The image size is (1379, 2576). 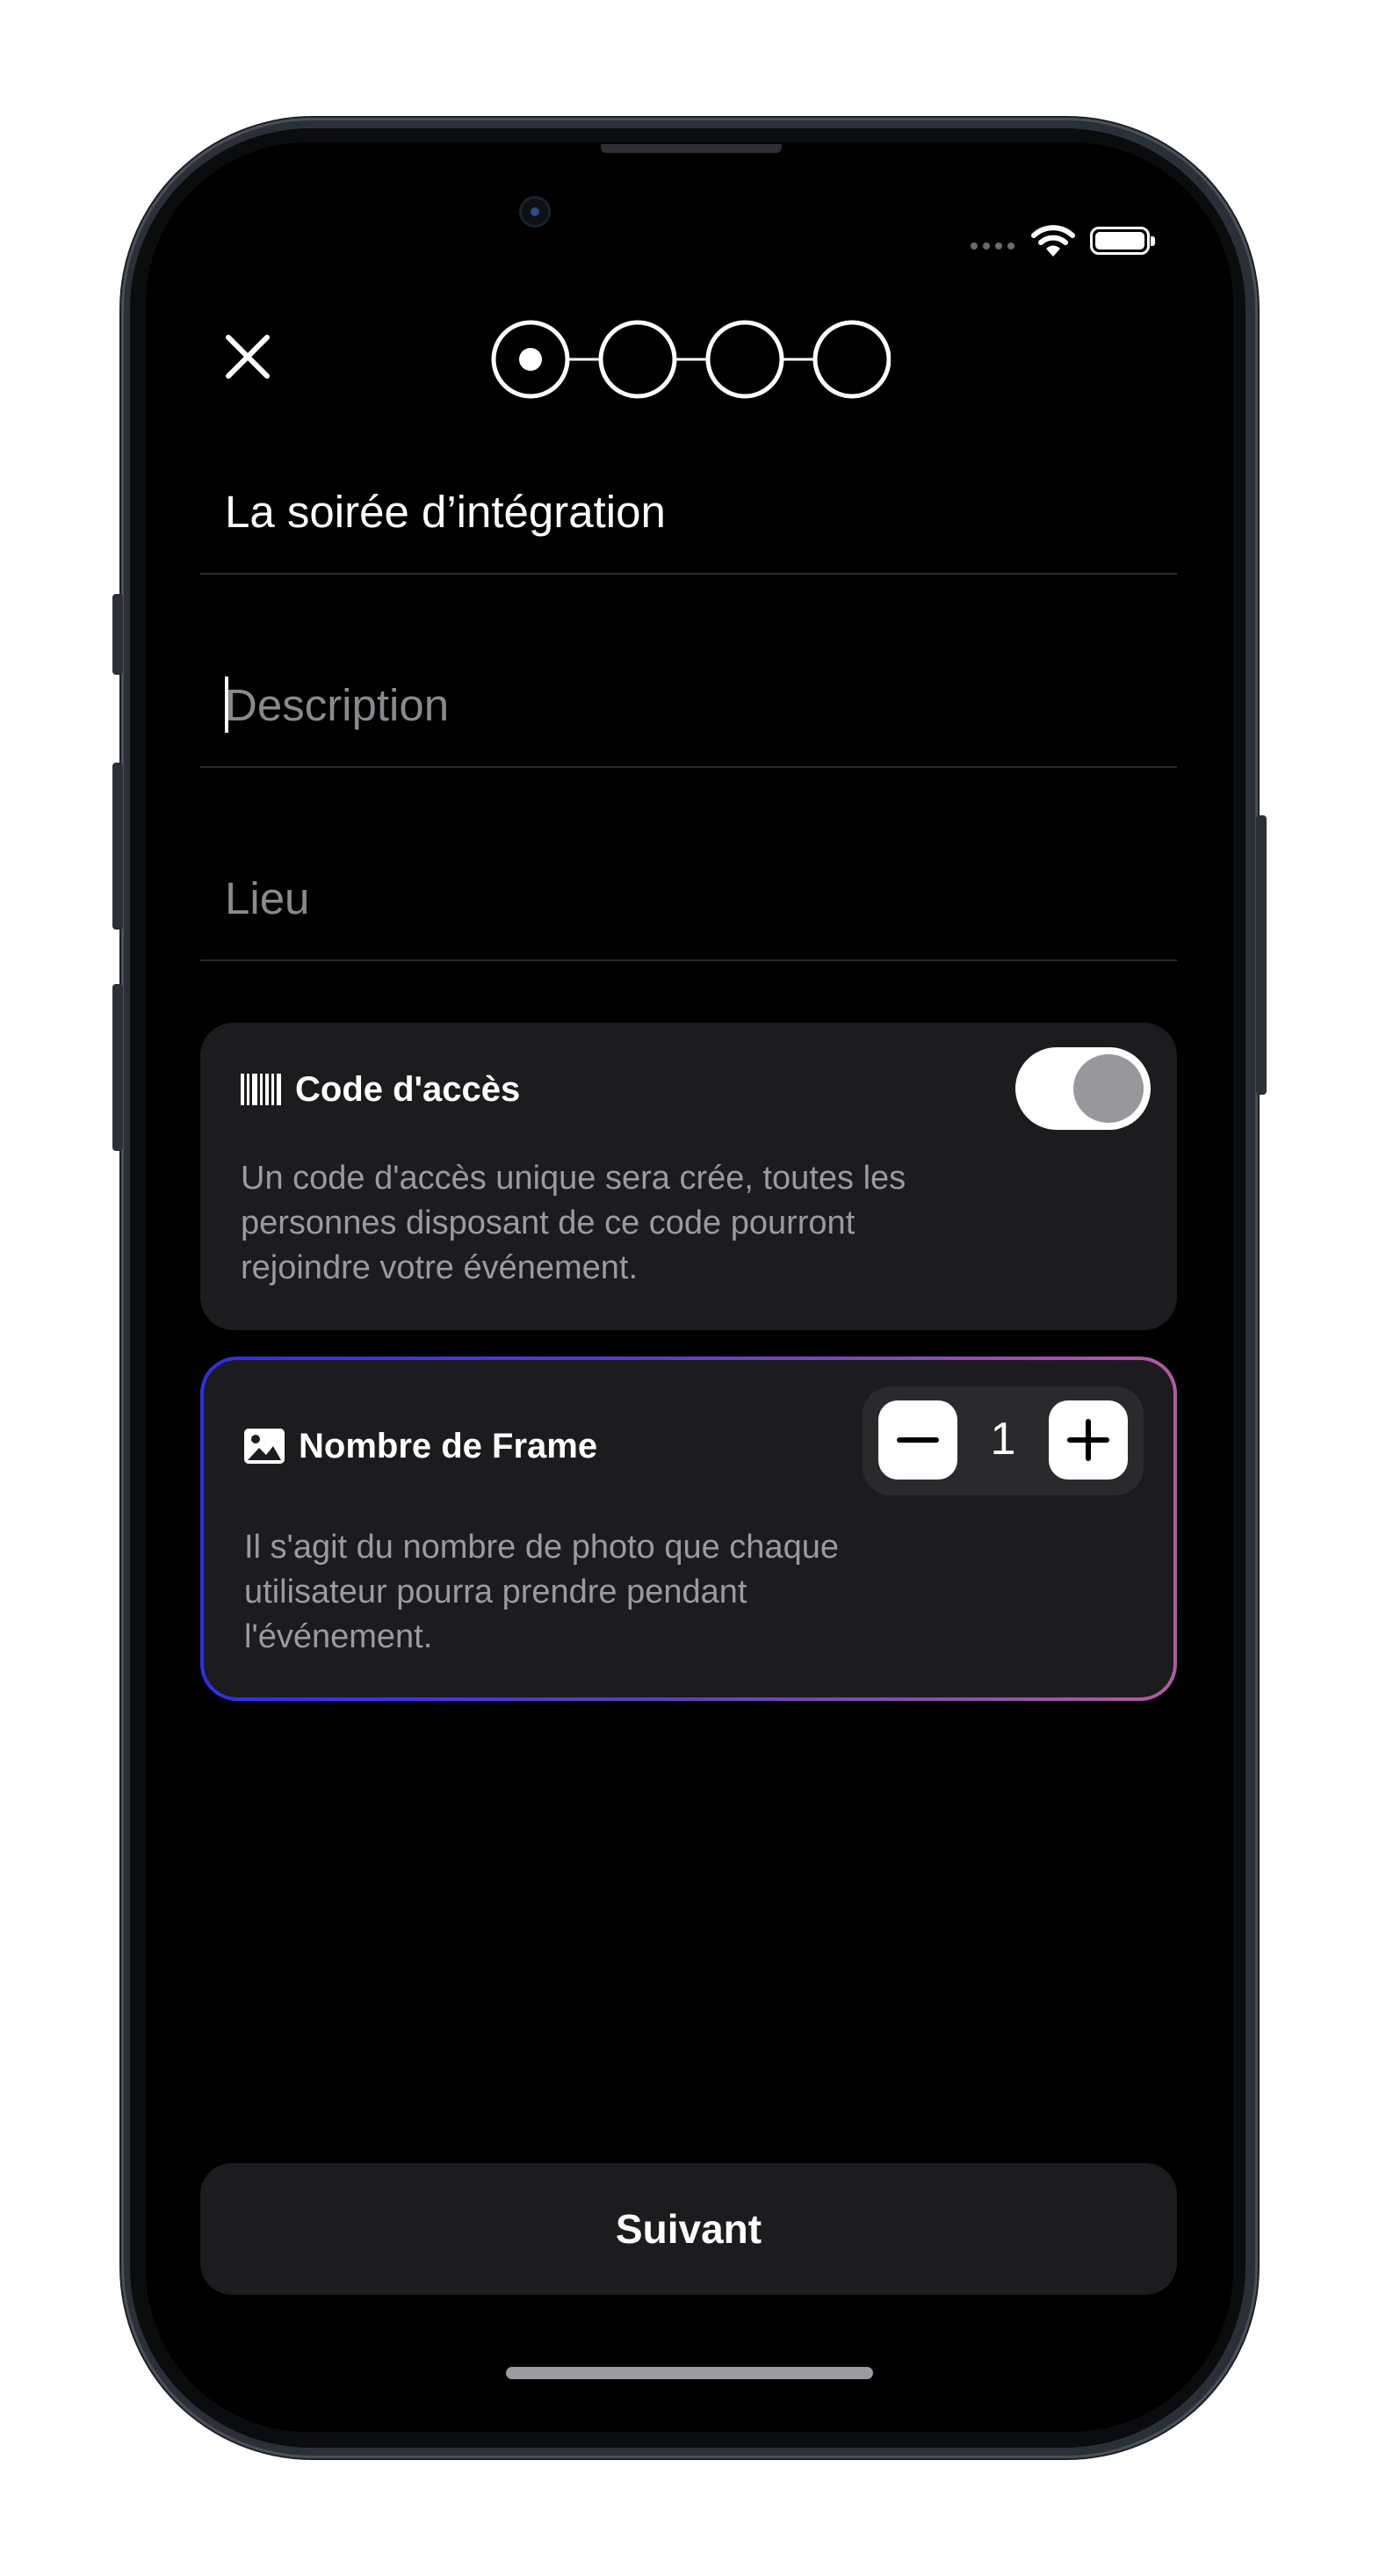 What do you see at coordinates (117, 634) in the screenshot?
I see `mute-switch` at bounding box center [117, 634].